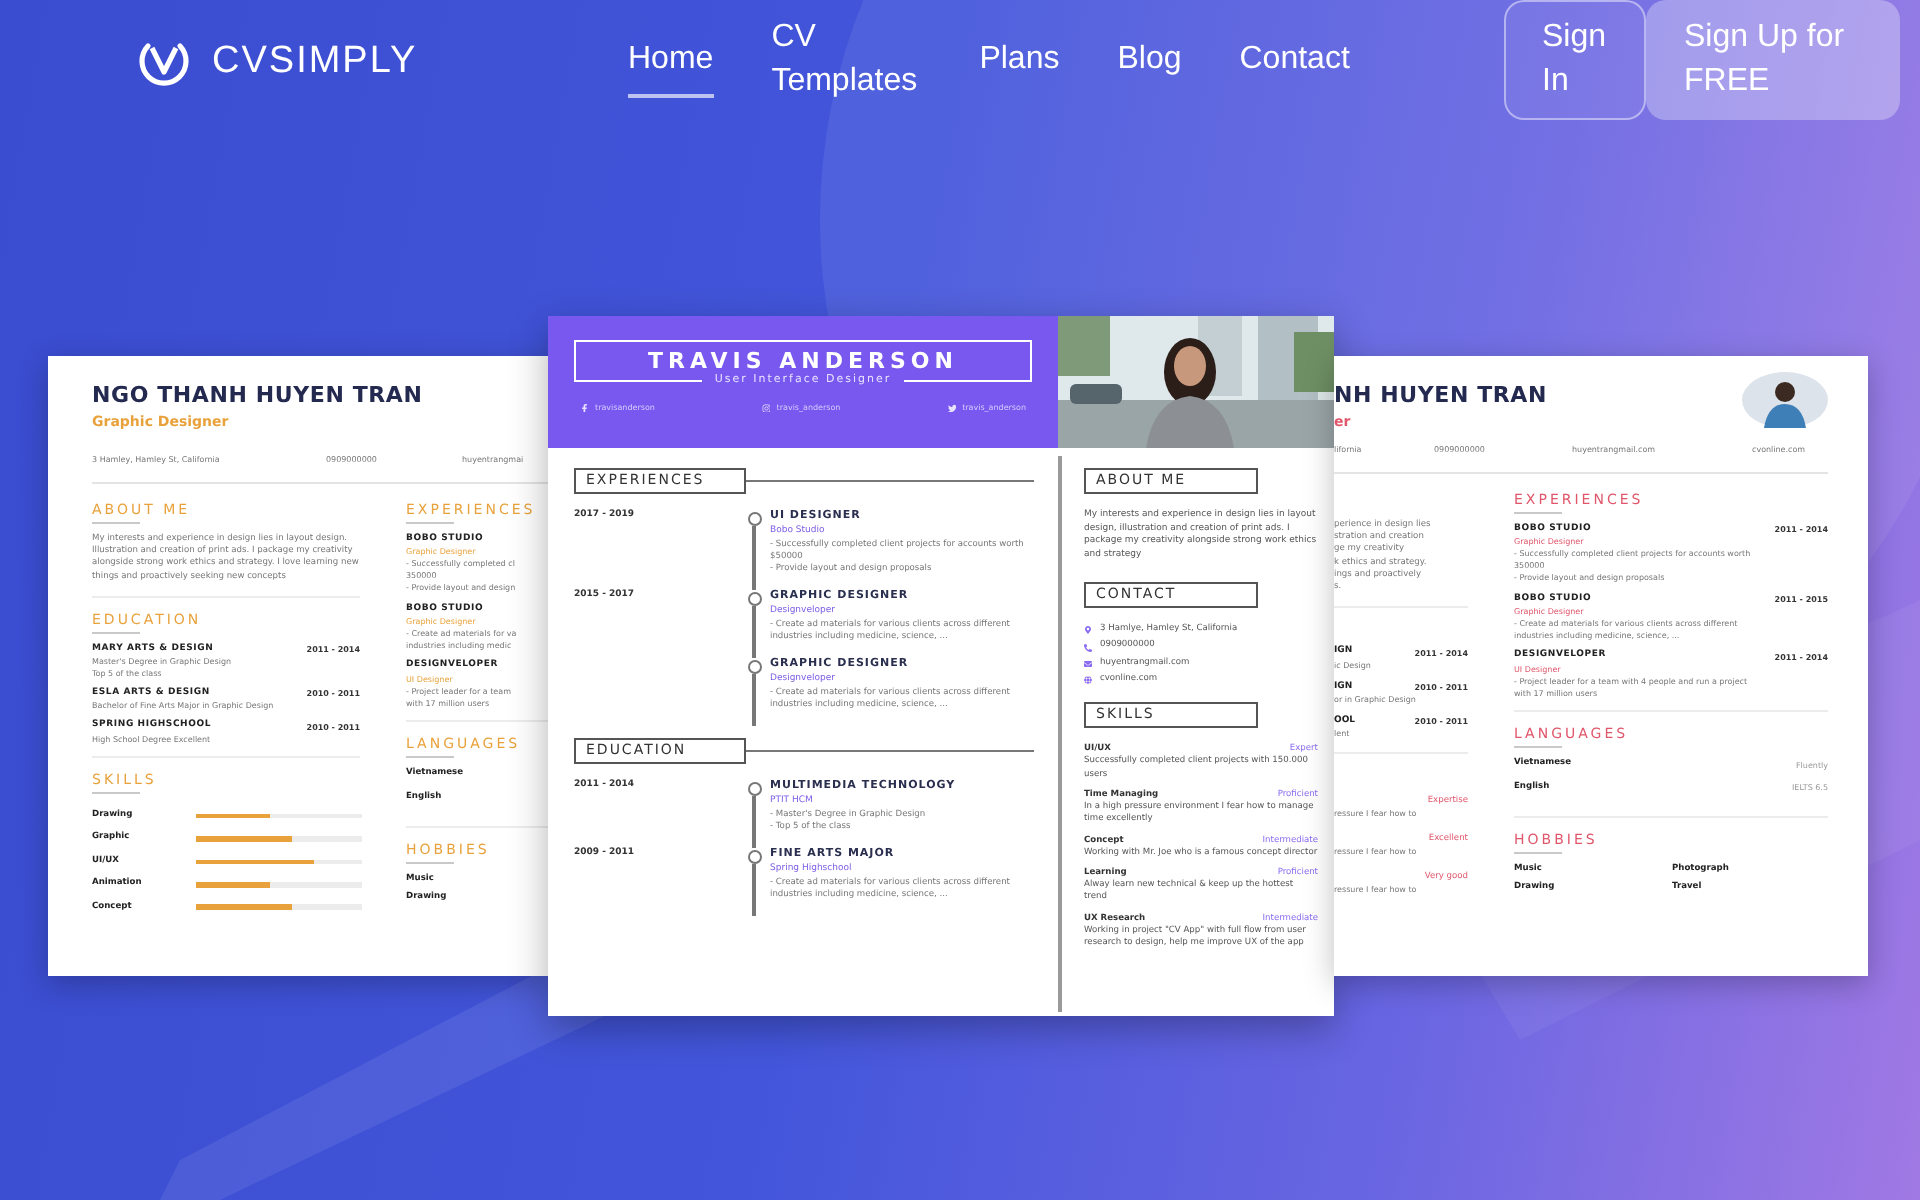  What do you see at coordinates (1088, 630) in the screenshot?
I see `location-pin-icon` at bounding box center [1088, 630].